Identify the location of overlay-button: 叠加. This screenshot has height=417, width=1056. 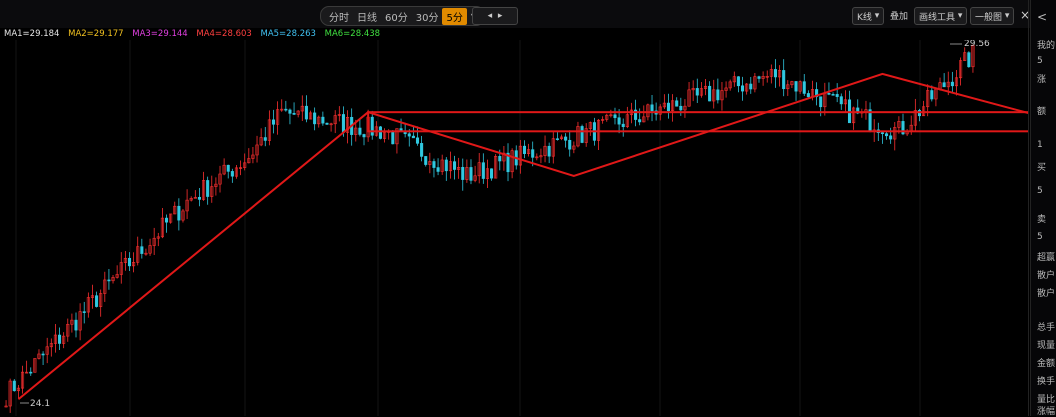
(899, 15).